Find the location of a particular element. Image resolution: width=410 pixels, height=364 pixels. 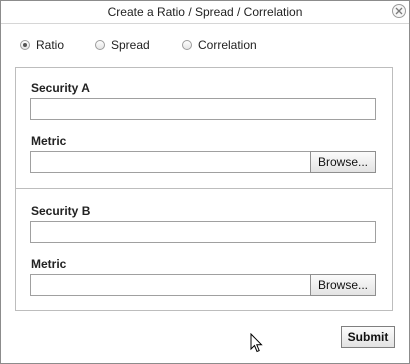

radio-correlation-label: Correlation is located at coordinates (227, 45).